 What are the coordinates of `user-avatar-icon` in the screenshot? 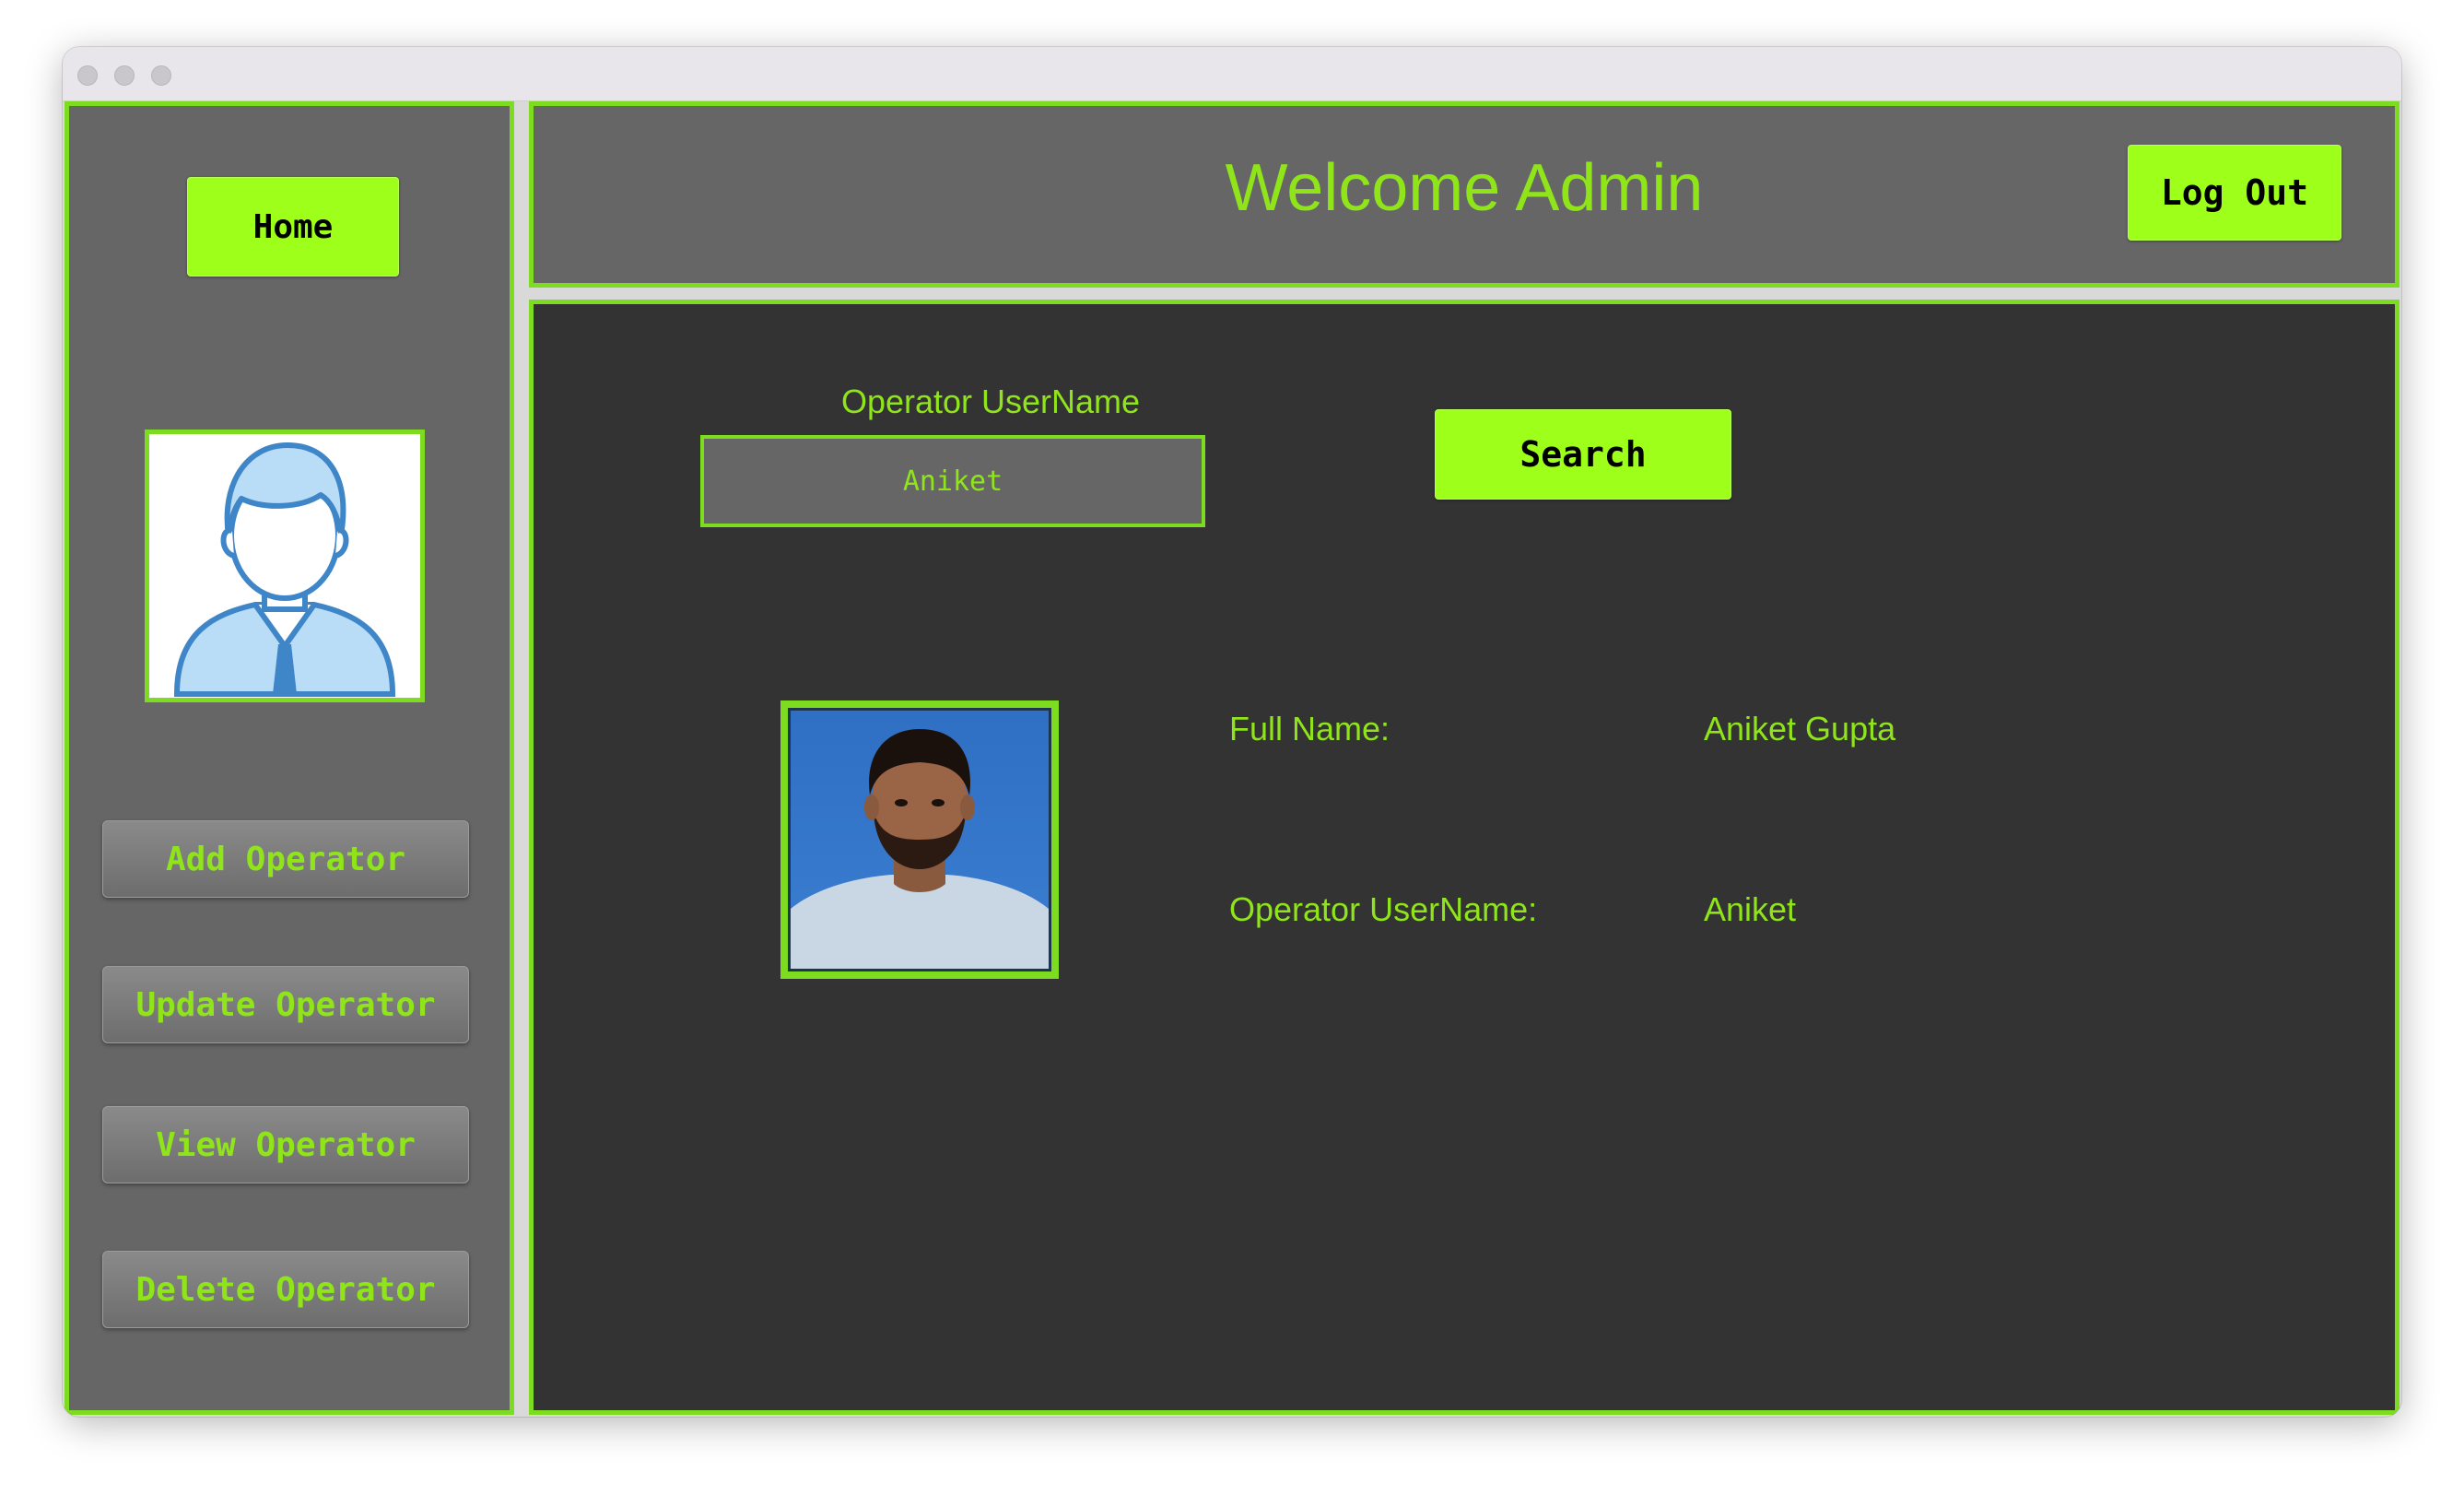 It's located at (284, 569).